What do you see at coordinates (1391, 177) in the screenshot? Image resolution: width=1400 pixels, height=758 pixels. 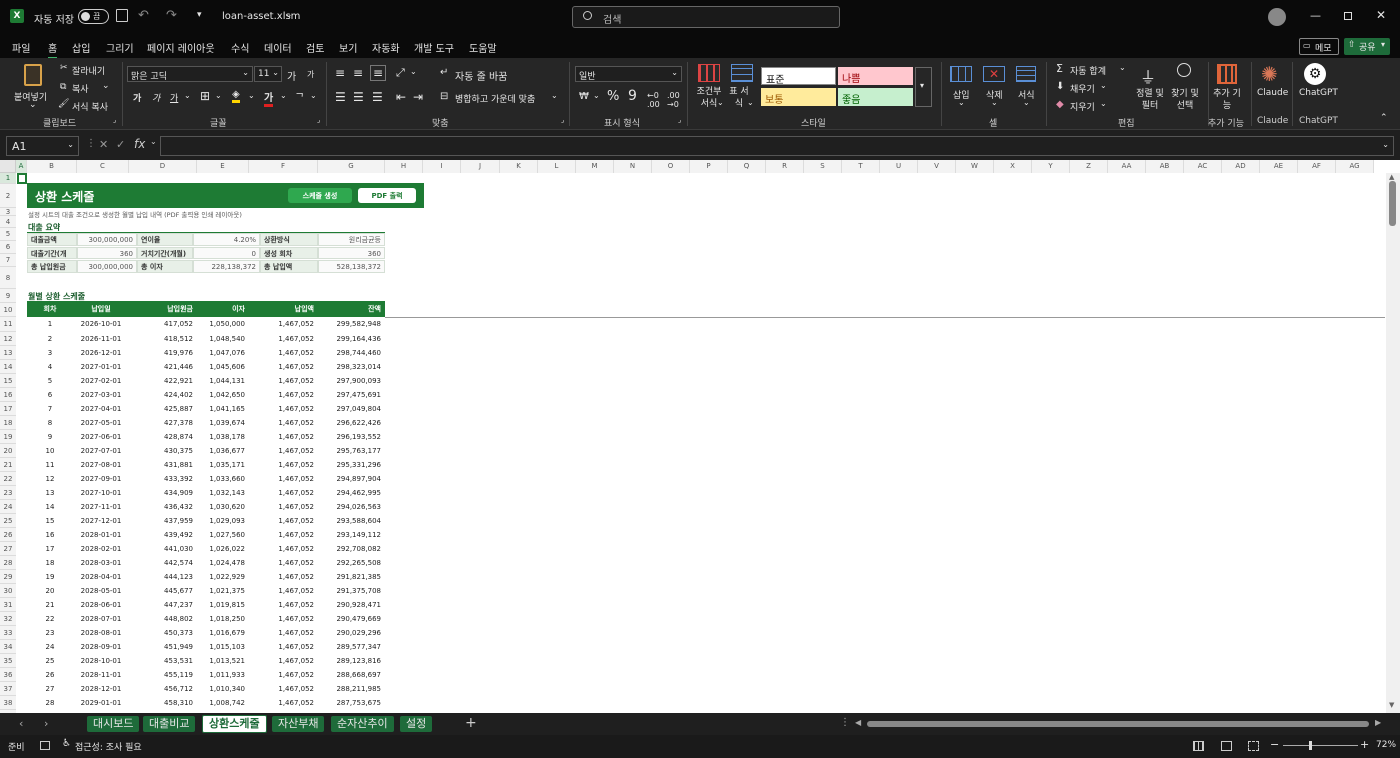 I see `scroll-up-icon: ▲` at bounding box center [1391, 177].